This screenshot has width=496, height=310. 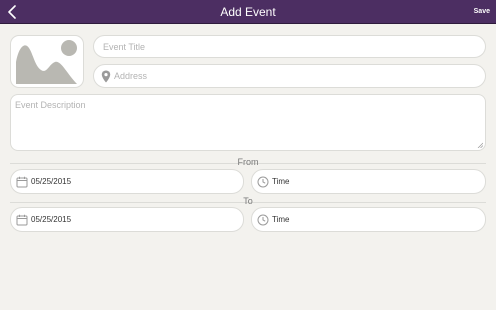 What do you see at coordinates (281, 181) in the screenshot?
I see `from-time-value: Time` at bounding box center [281, 181].